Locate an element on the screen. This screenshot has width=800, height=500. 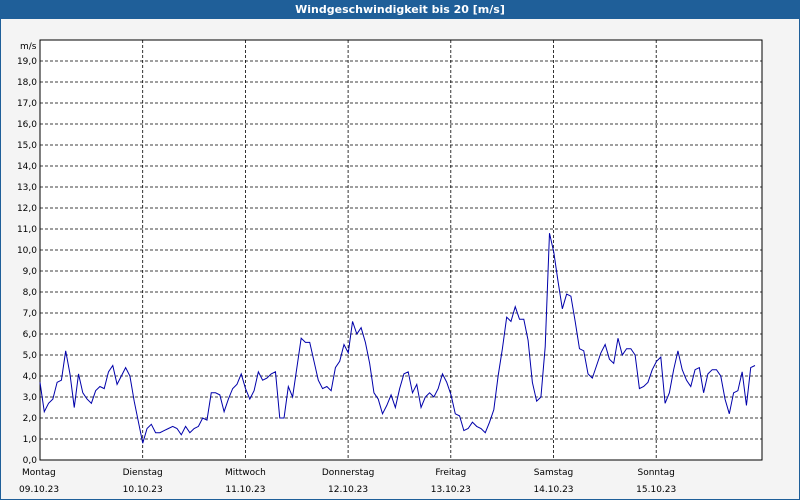
y-tick-label: 11,0 is located at coordinates (27, 230).